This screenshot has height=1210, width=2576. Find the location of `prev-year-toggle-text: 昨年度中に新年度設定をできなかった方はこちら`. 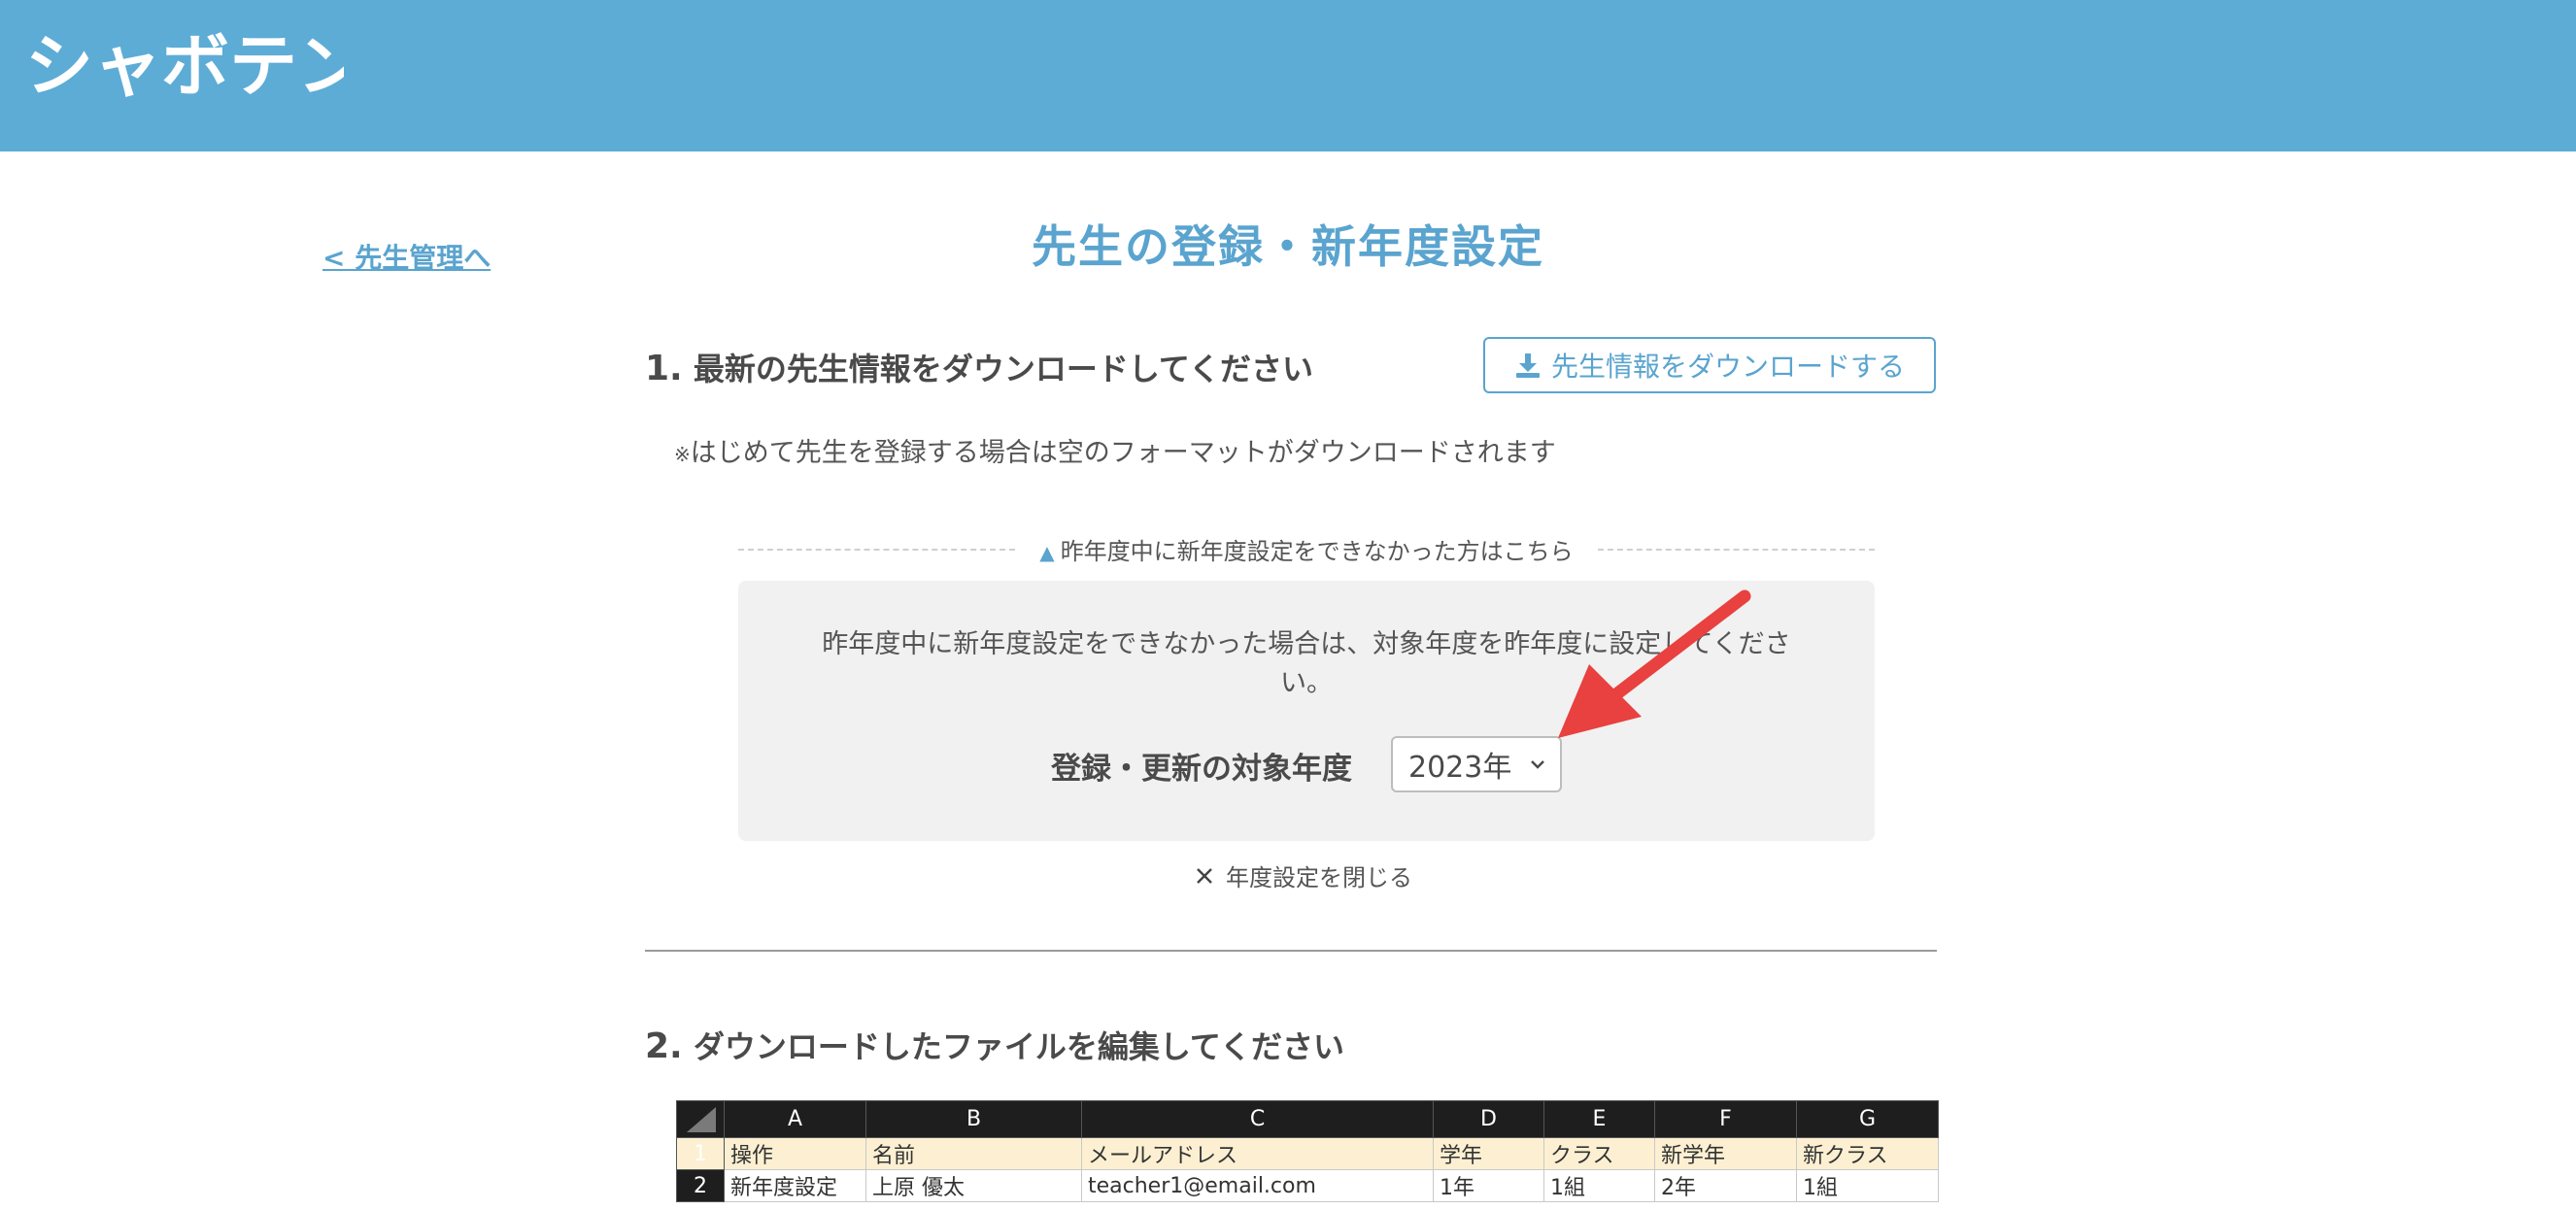

prev-year-toggle-text: 昨年度中に新年度設定をできなかった方はこちら is located at coordinates (1317, 551).